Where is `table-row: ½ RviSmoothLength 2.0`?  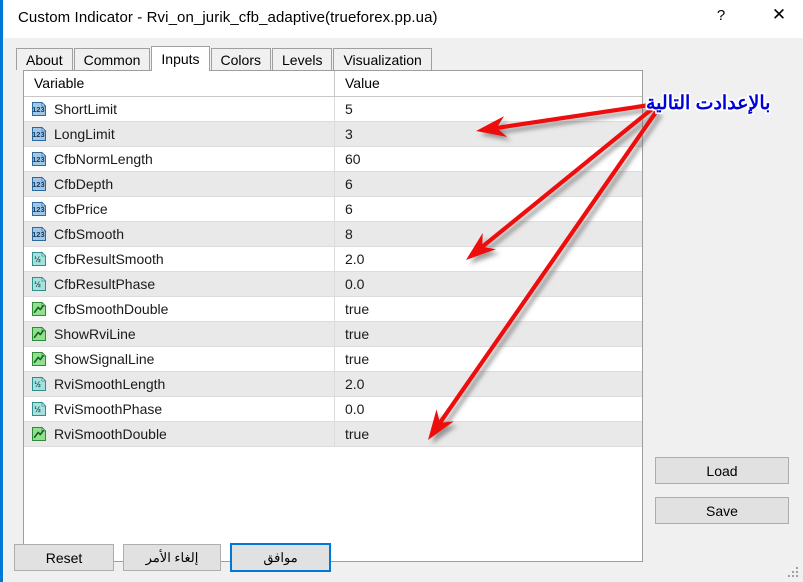 table-row: ½ RviSmoothLength 2.0 is located at coordinates (333, 384).